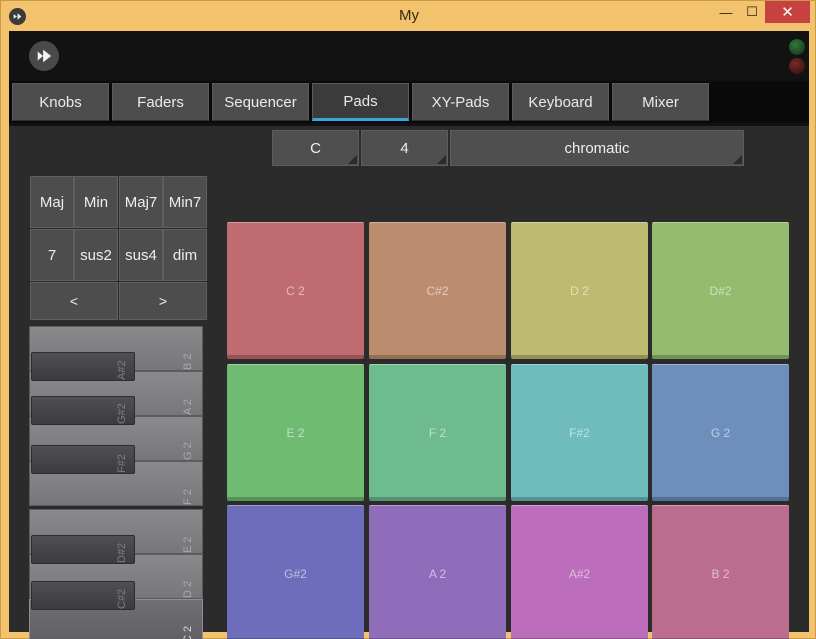  I want to click on pad-label: F#2, so click(579, 433).